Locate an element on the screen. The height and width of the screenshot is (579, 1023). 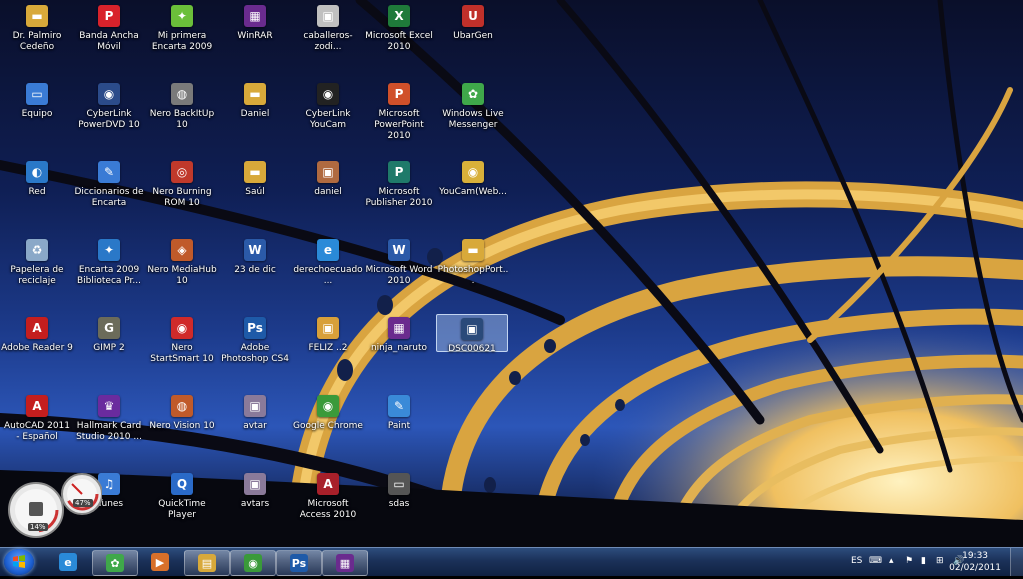
desktop-icon: ▦ ninja_naruto is located at coordinates (399, 351).